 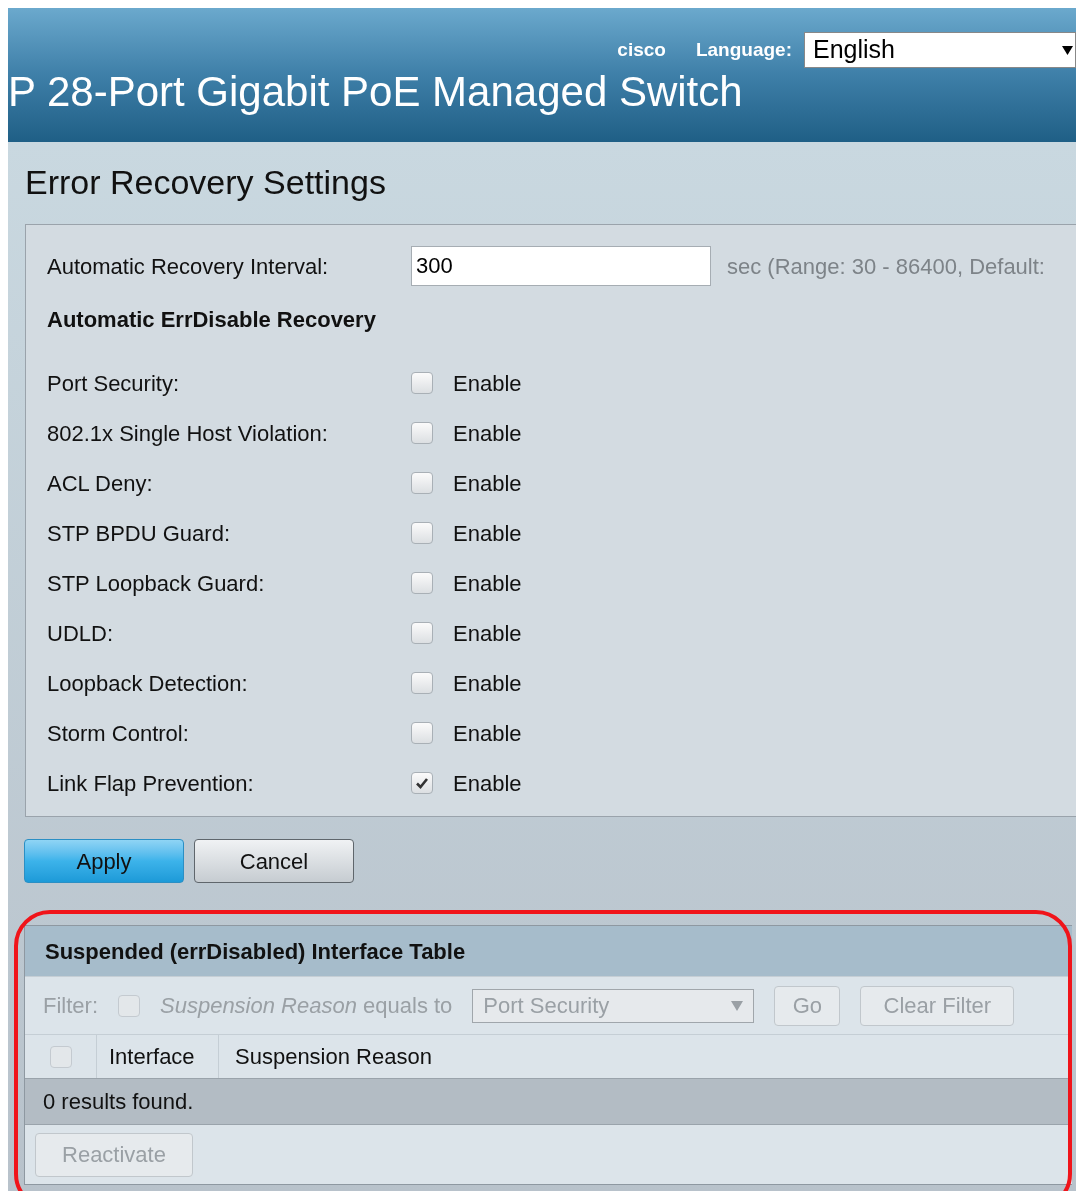 What do you see at coordinates (148, 683) in the screenshot?
I see `field-label: Loopback Detection:` at bounding box center [148, 683].